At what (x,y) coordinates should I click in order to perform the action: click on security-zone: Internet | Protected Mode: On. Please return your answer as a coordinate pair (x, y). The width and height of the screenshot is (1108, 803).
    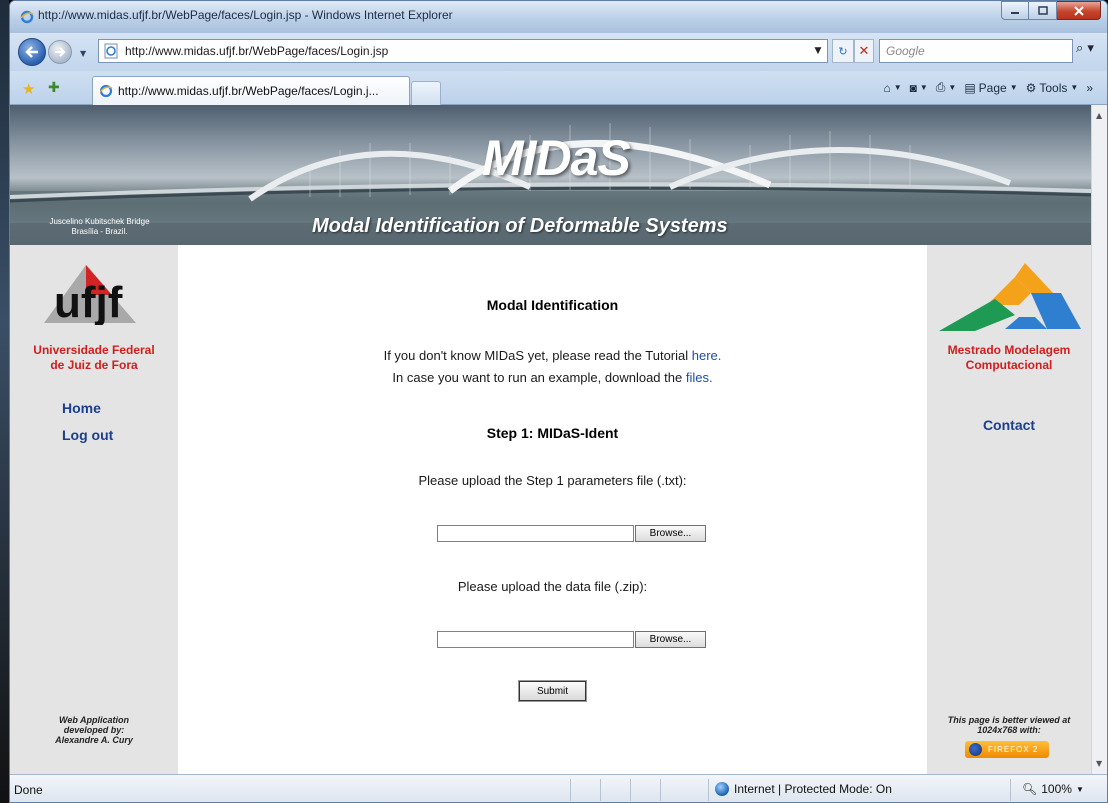
    Looking at the image, I should click on (803, 789).